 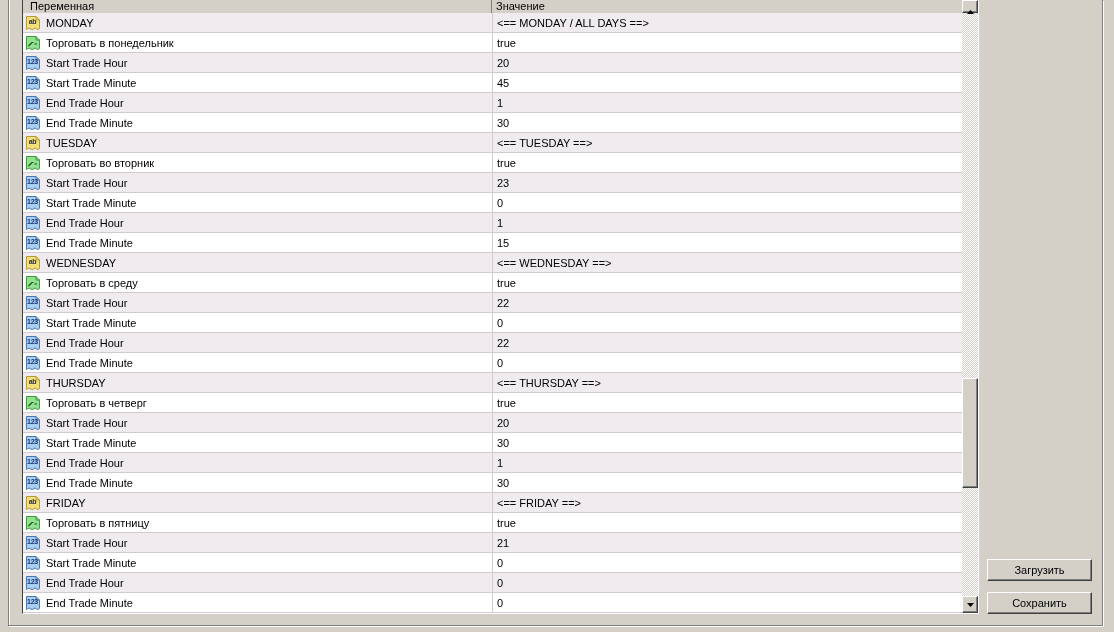 I want to click on save-button: Сохранить, so click(x=1039, y=603).